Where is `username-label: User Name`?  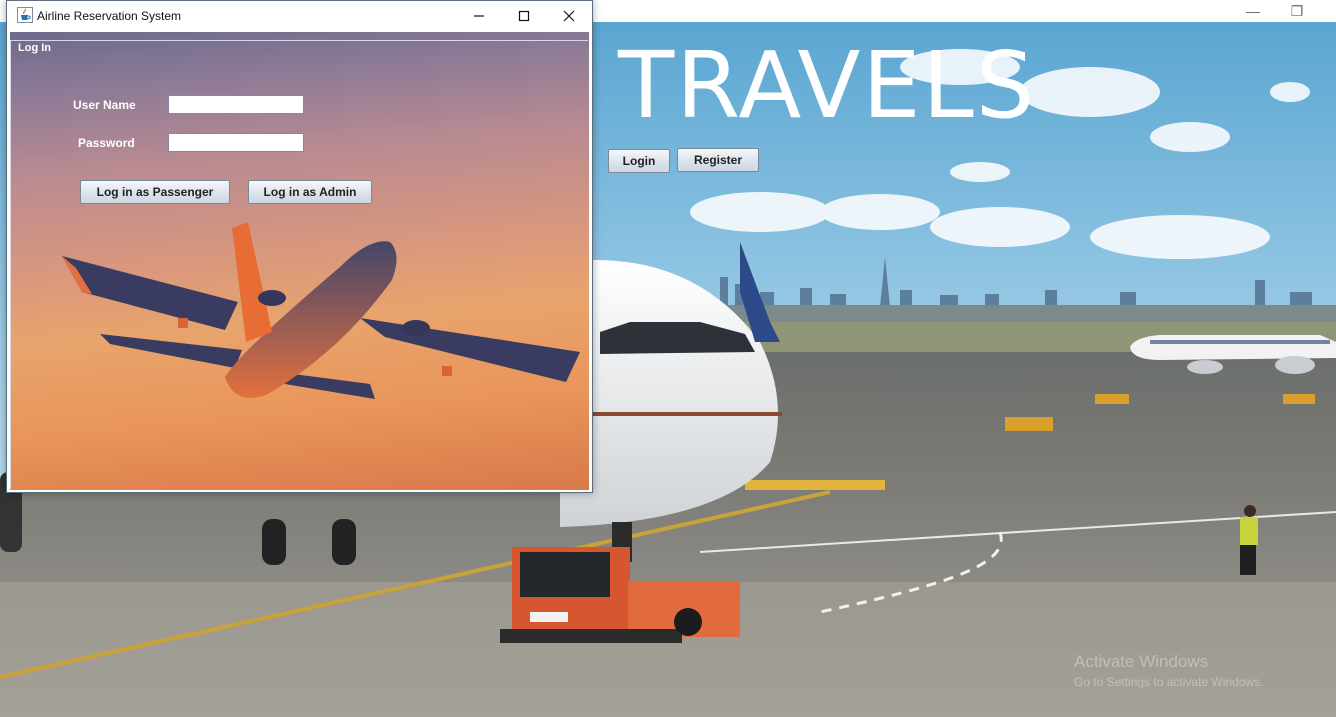
username-label: User Name is located at coordinates (104, 105).